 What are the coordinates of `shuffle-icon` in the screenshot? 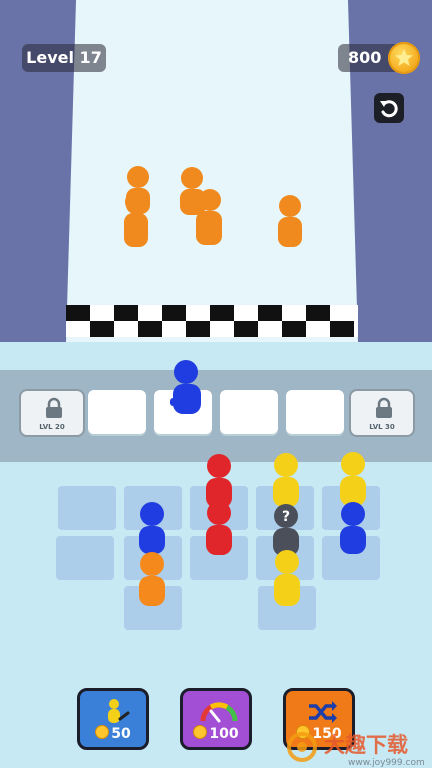 It's located at (323, 712).